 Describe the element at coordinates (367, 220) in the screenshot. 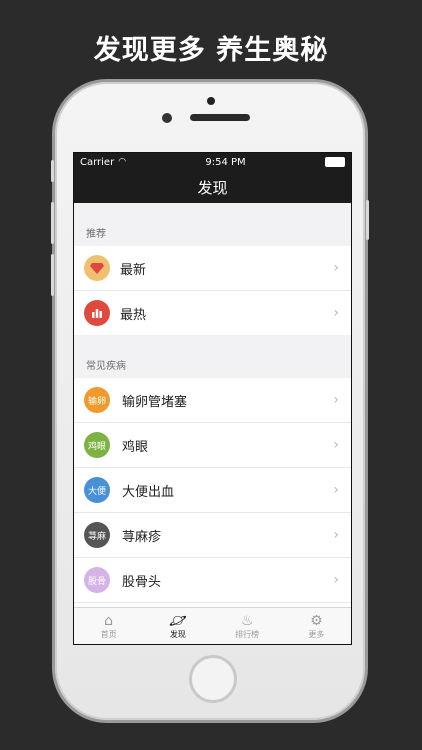

I see `power-button` at that location.